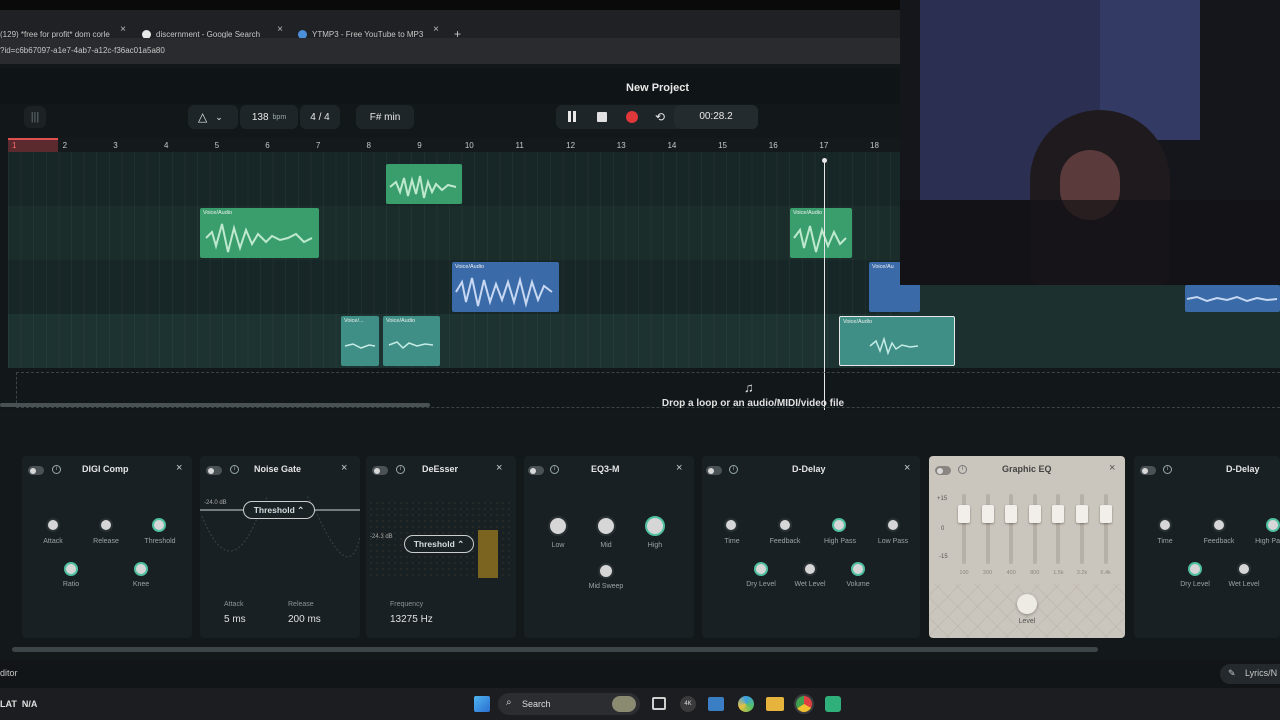 This screenshot has height=720, width=1280. Describe the element at coordinates (215, 405) in the screenshot. I see `timeline-scrollbar` at that location.